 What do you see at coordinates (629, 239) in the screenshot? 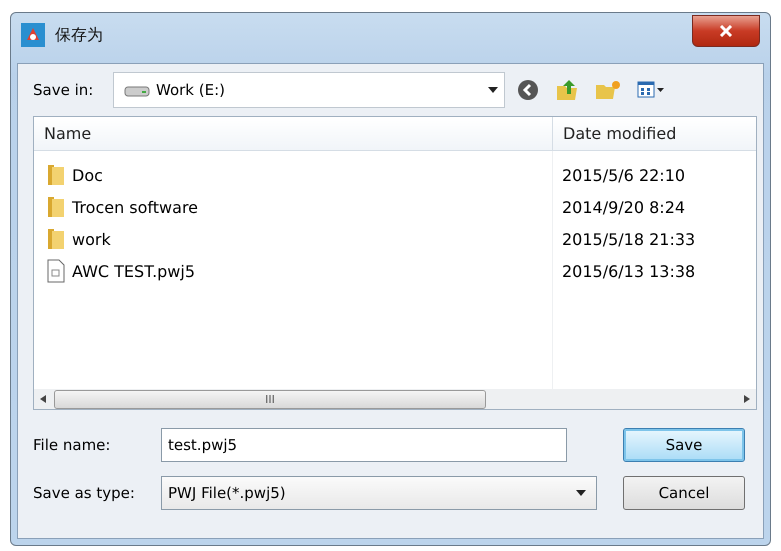
I see `date-modified: 2015/5/18 21:33` at bounding box center [629, 239].